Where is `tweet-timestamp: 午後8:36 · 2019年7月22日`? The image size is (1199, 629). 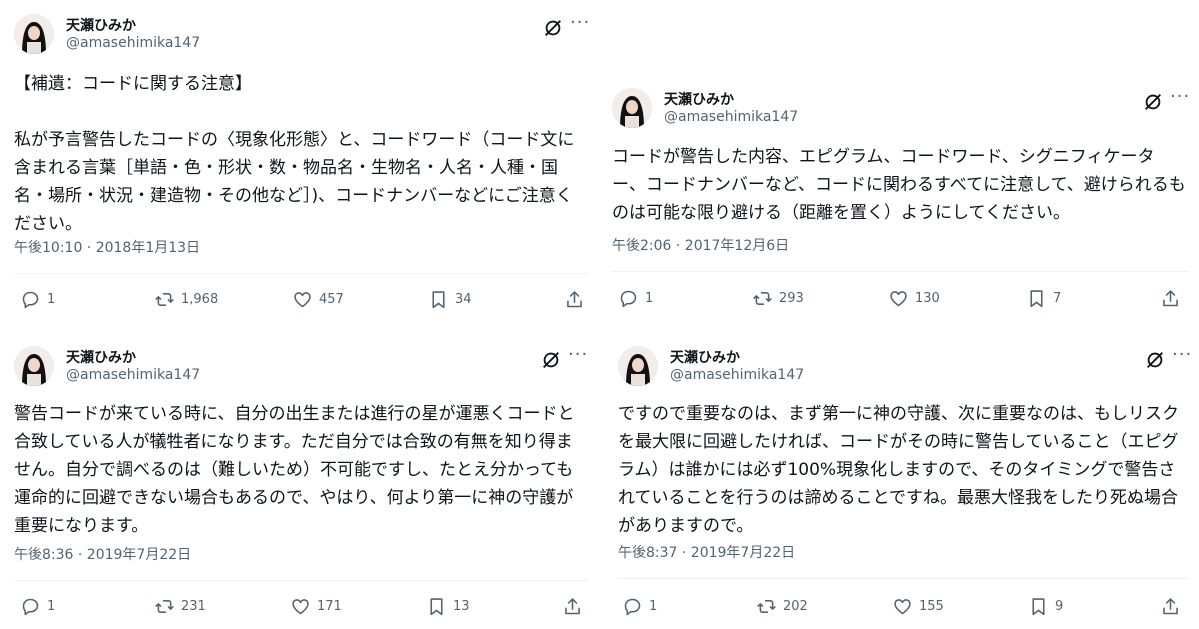
tweet-timestamp: 午後8:36 · 2019年7月22日 is located at coordinates (102, 554).